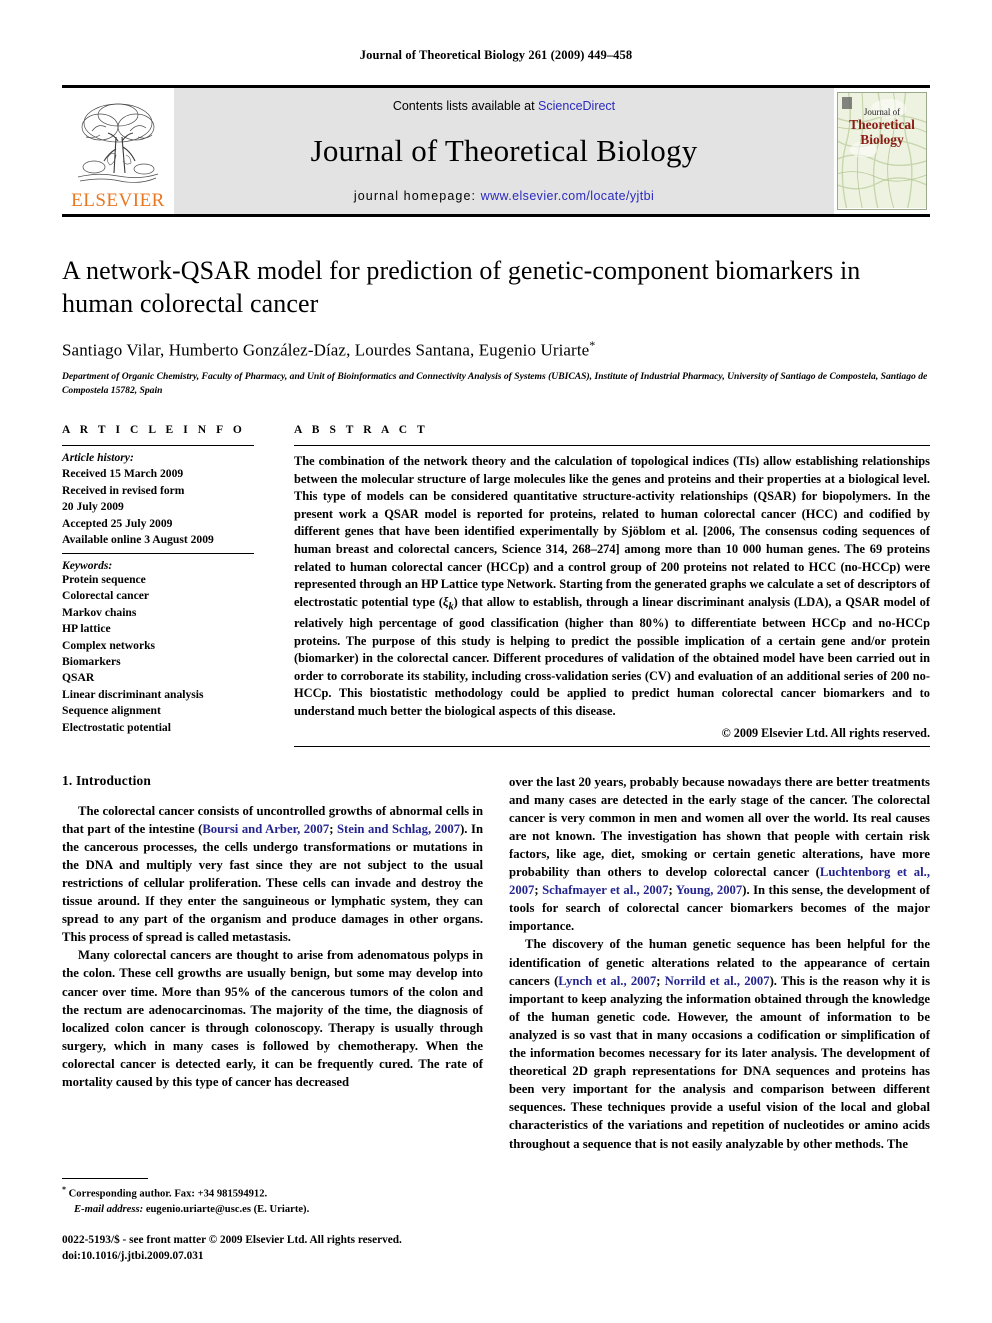 This screenshot has width=992, height=1323. What do you see at coordinates (709, 890) in the screenshot?
I see `citation-link: Young, 2007` at bounding box center [709, 890].